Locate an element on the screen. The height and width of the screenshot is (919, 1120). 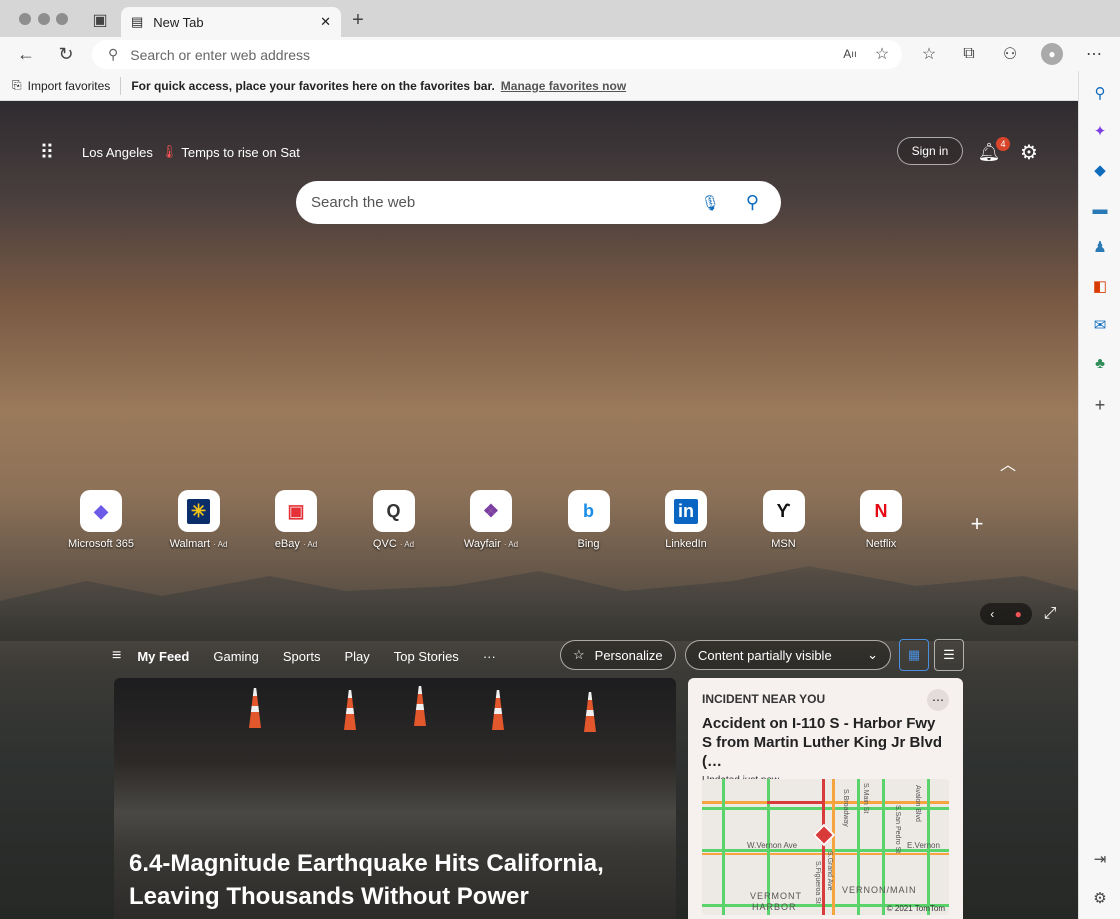
thermometer-icon: 🌡 is located at coordinates (169, 151).